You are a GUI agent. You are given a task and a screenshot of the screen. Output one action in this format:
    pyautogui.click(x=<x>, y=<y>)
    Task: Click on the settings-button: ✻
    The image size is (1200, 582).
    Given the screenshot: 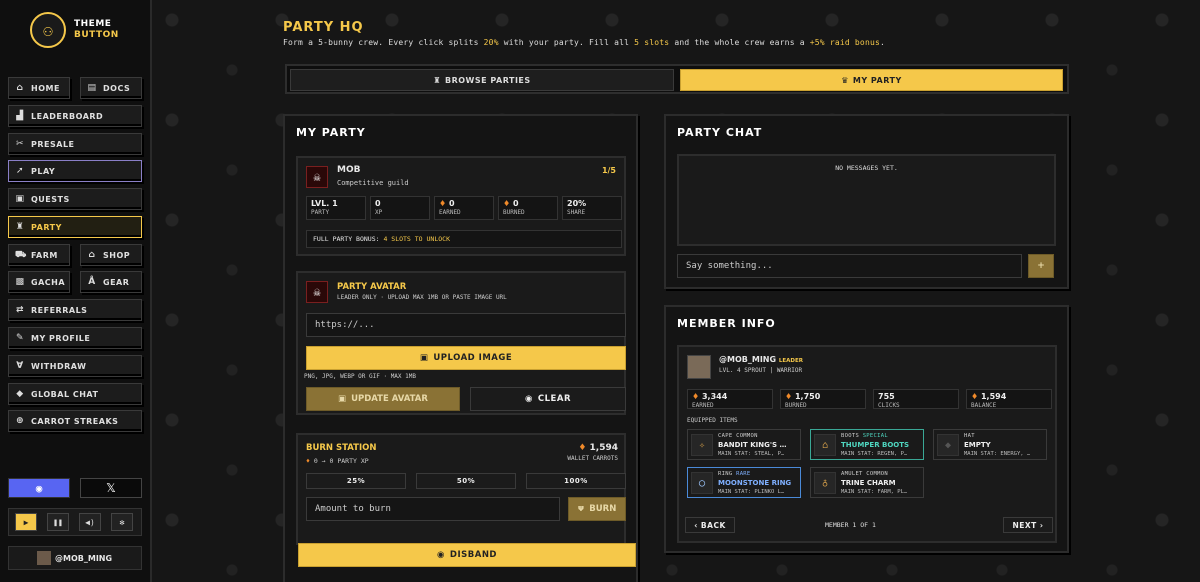 What is the action you would take?
    pyautogui.click(x=122, y=522)
    